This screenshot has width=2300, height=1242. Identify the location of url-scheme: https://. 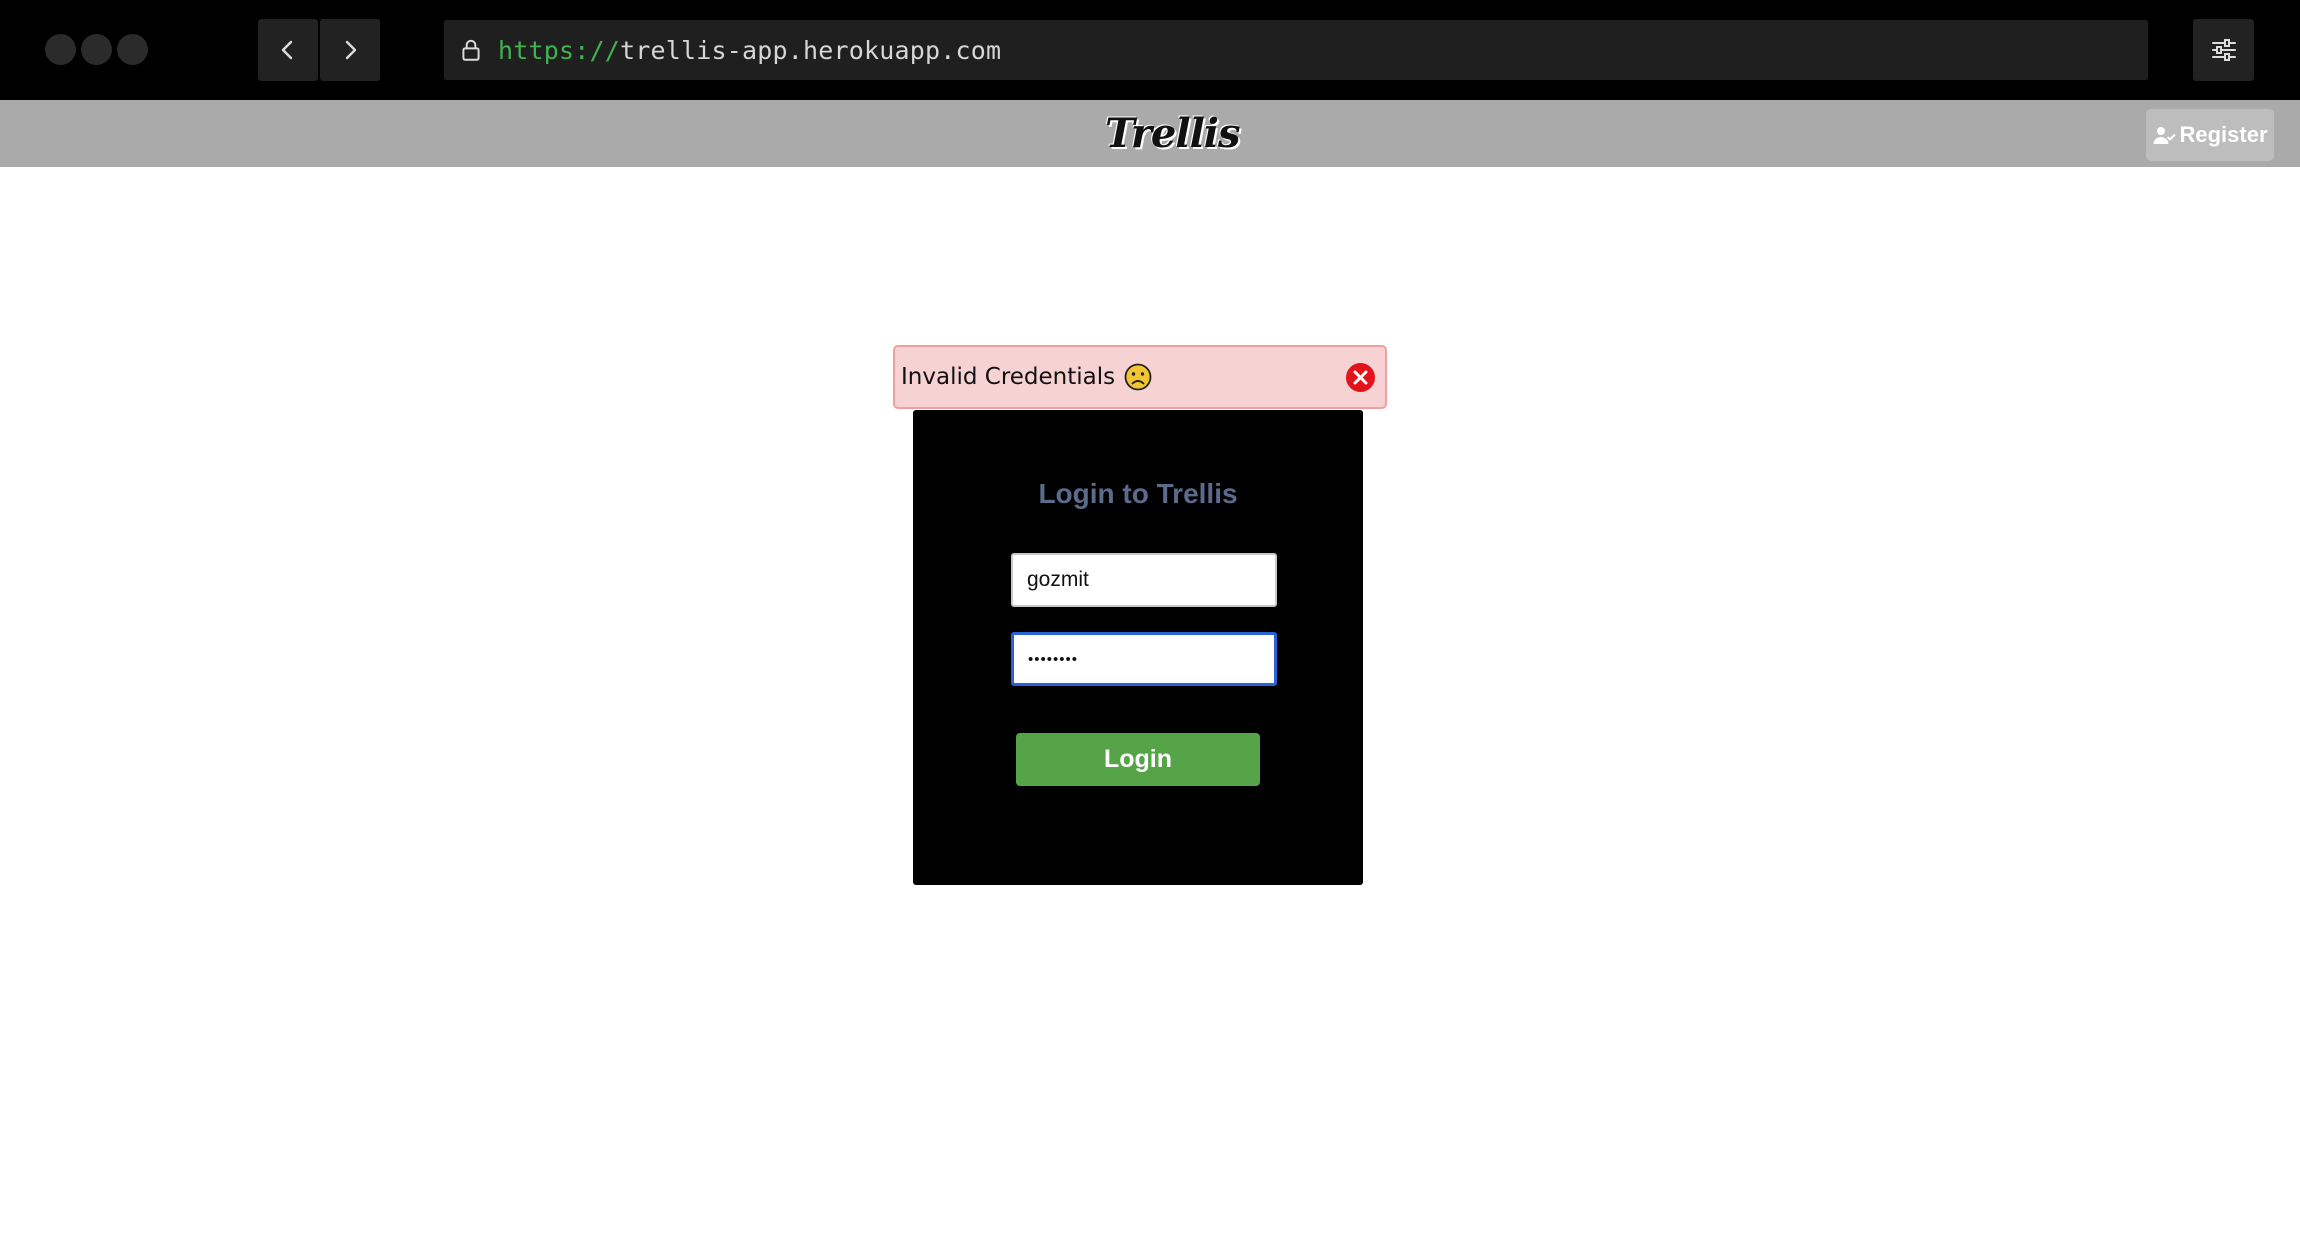
(559, 50).